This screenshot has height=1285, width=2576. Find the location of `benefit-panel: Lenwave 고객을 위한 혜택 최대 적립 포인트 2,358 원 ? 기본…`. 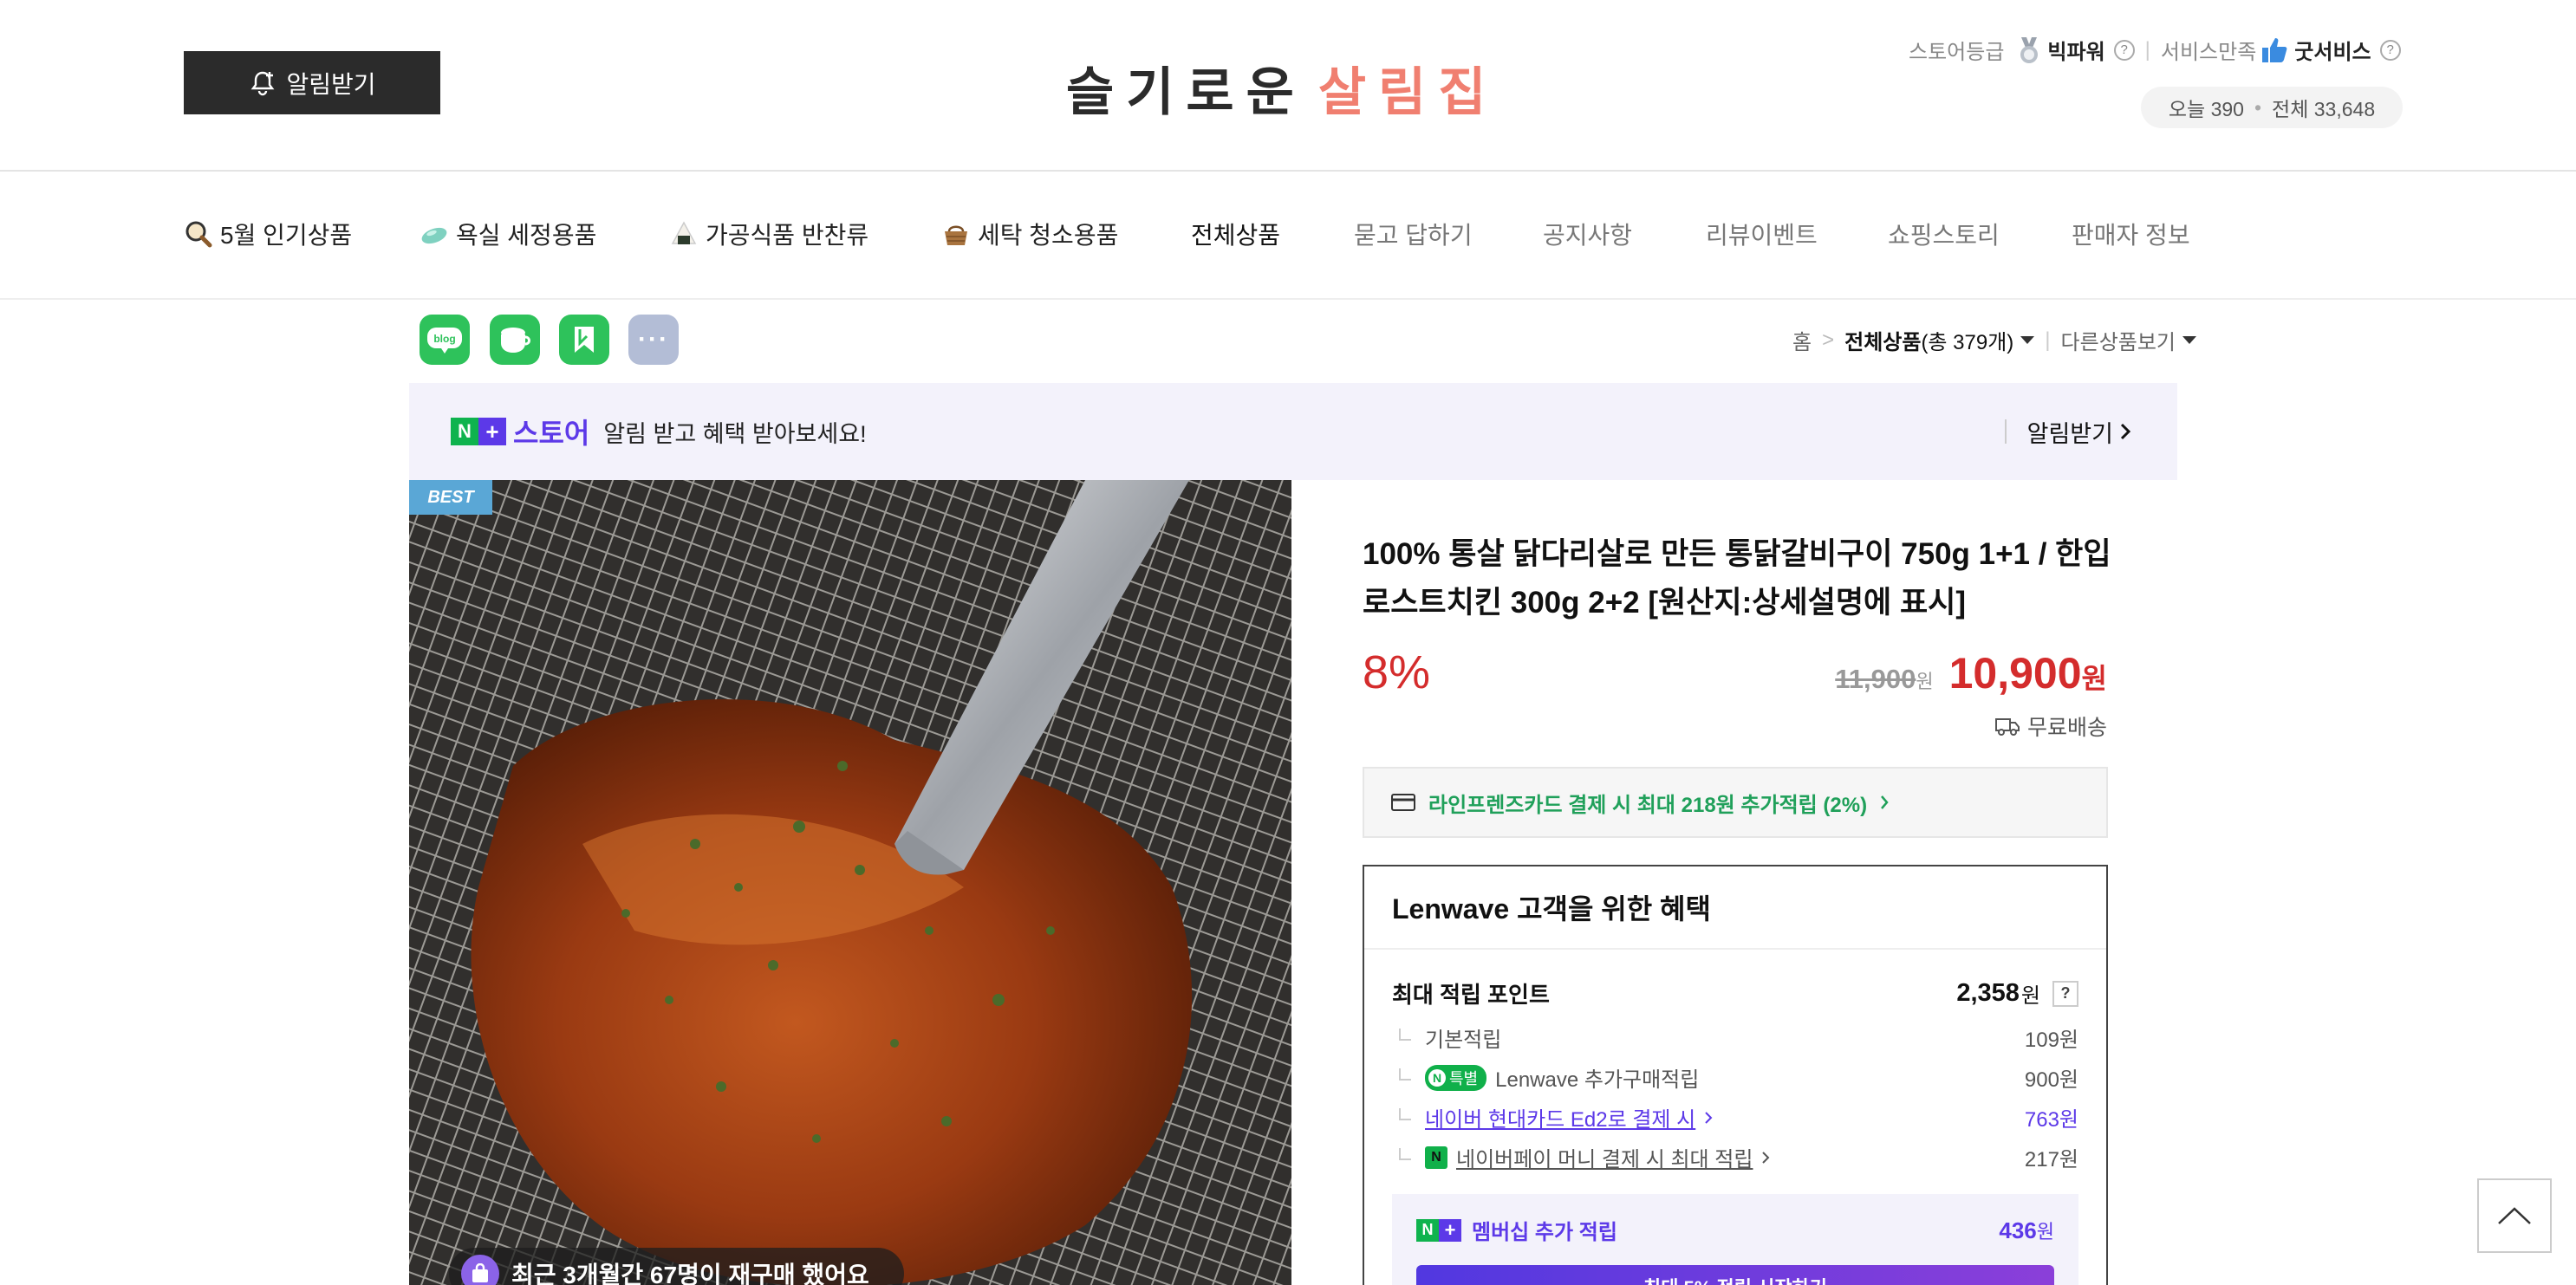

benefit-panel: Lenwave 고객을 위한 혜택 최대 적립 포인트 2,358 원 ? 기본… is located at coordinates (1735, 1075).